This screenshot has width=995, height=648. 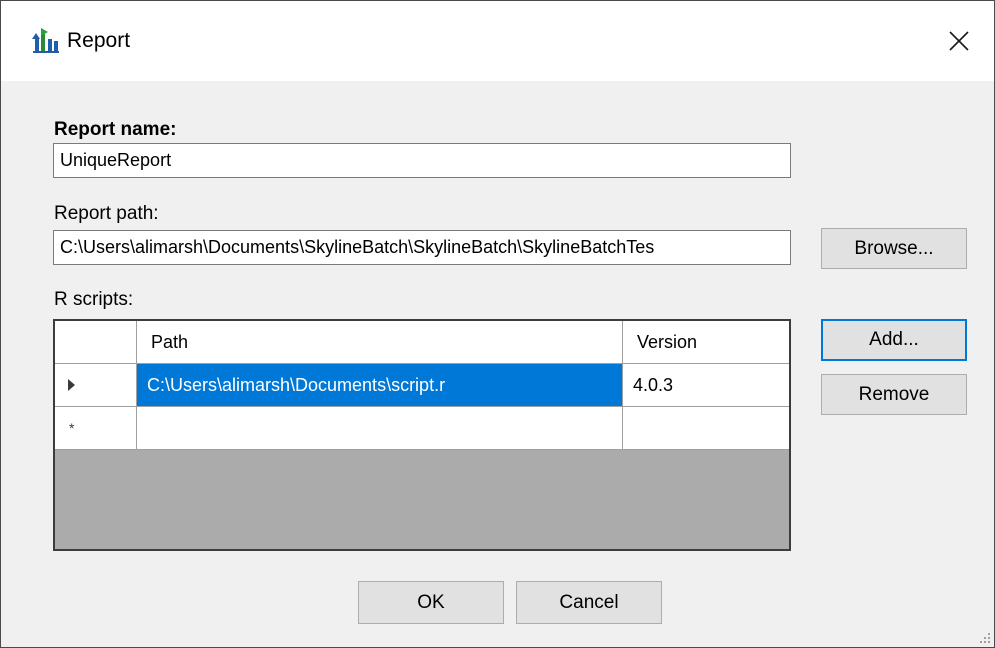 What do you see at coordinates (706, 385) in the screenshot?
I see `version-cell: 4.0.3` at bounding box center [706, 385].